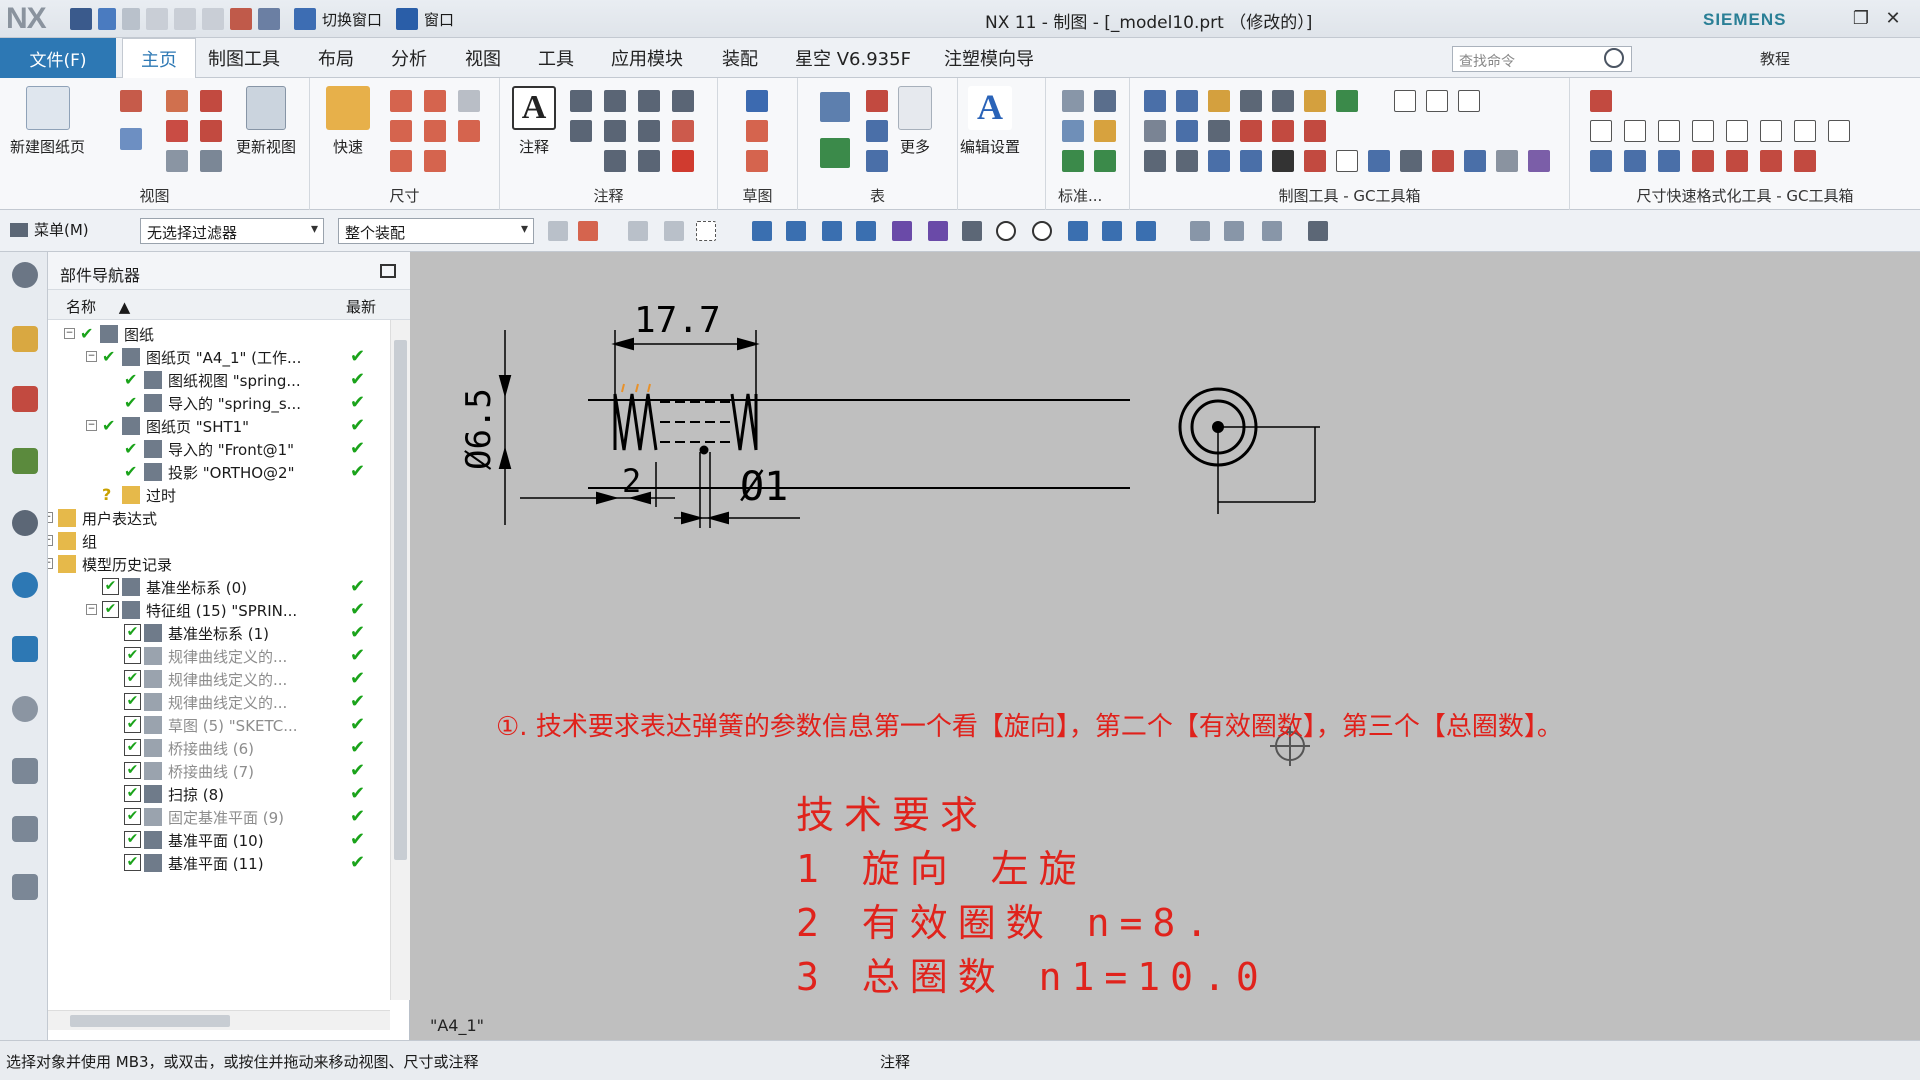 This screenshot has width=1920, height=1080. What do you see at coordinates (25, 523) in the screenshot?
I see `visual-report-icon` at bounding box center [25, 523].